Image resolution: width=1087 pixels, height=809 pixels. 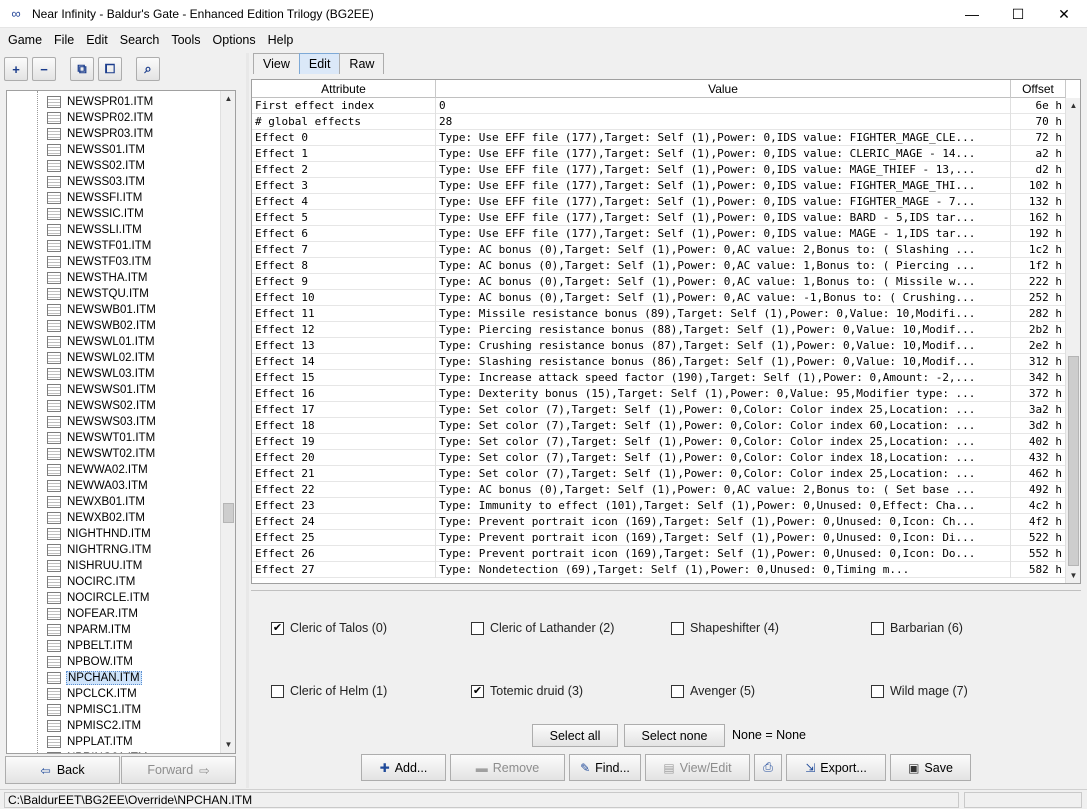 What do you see at coordinates (1038, 170) in the screenshot?
I see `cell-offset: d2 h` at bounding box center [1038, 170].